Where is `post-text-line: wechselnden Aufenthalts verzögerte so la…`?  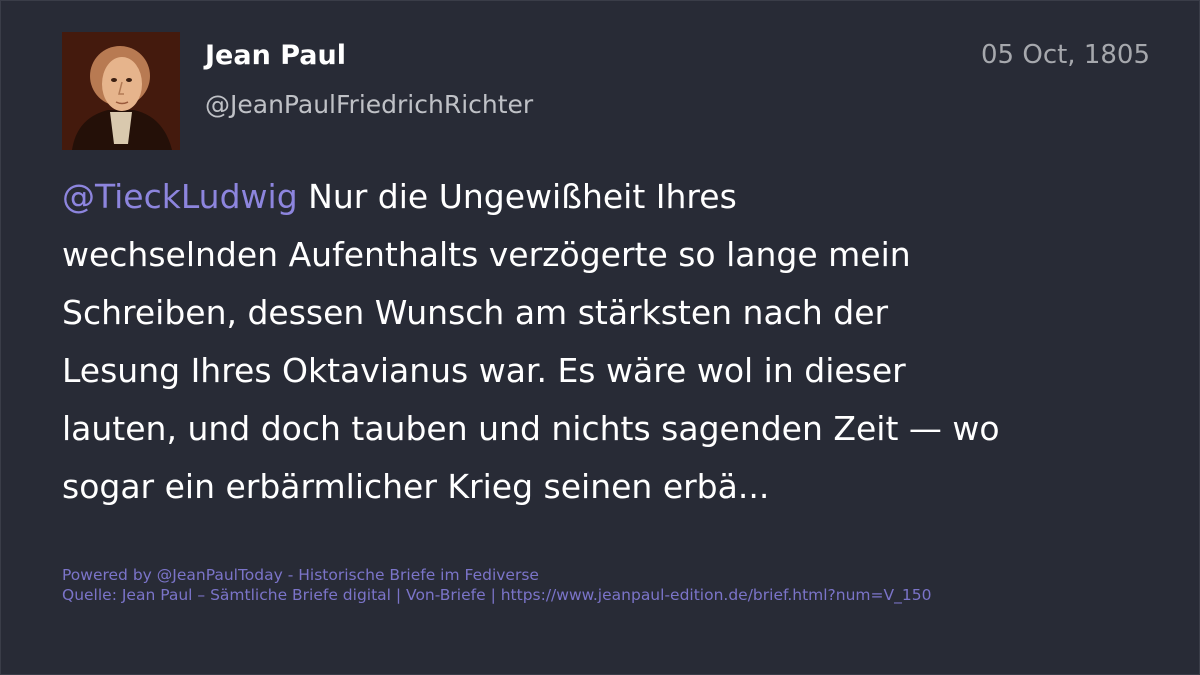 post-text-line: wechselnden Aufenthalts verzögerte so la… is located at coordinates (486, 254).